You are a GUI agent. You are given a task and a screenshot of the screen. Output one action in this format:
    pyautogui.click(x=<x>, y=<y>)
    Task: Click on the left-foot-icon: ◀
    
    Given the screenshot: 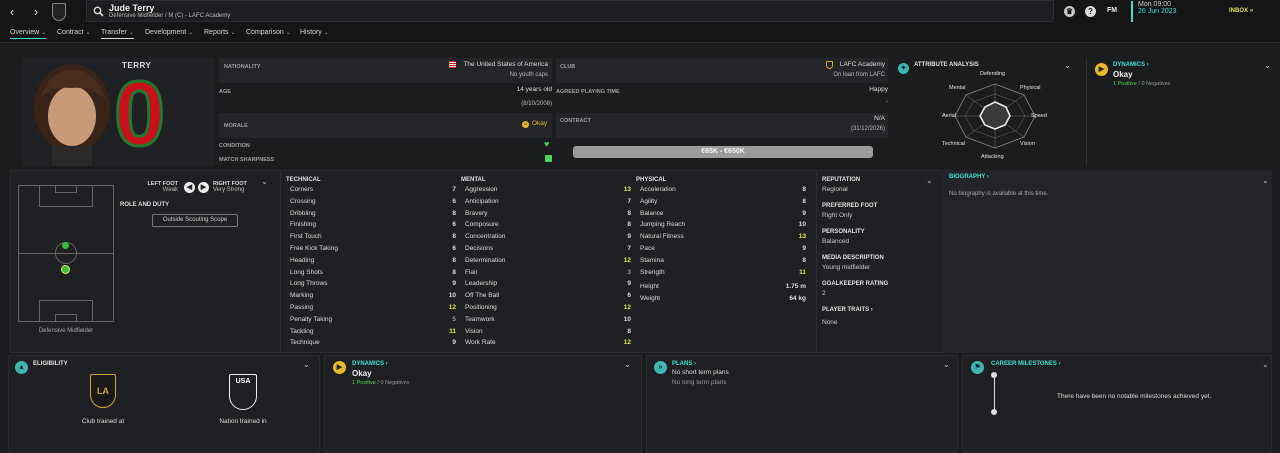 What is the action you would take?
    pyautogui.click(x=189, y=187)
    